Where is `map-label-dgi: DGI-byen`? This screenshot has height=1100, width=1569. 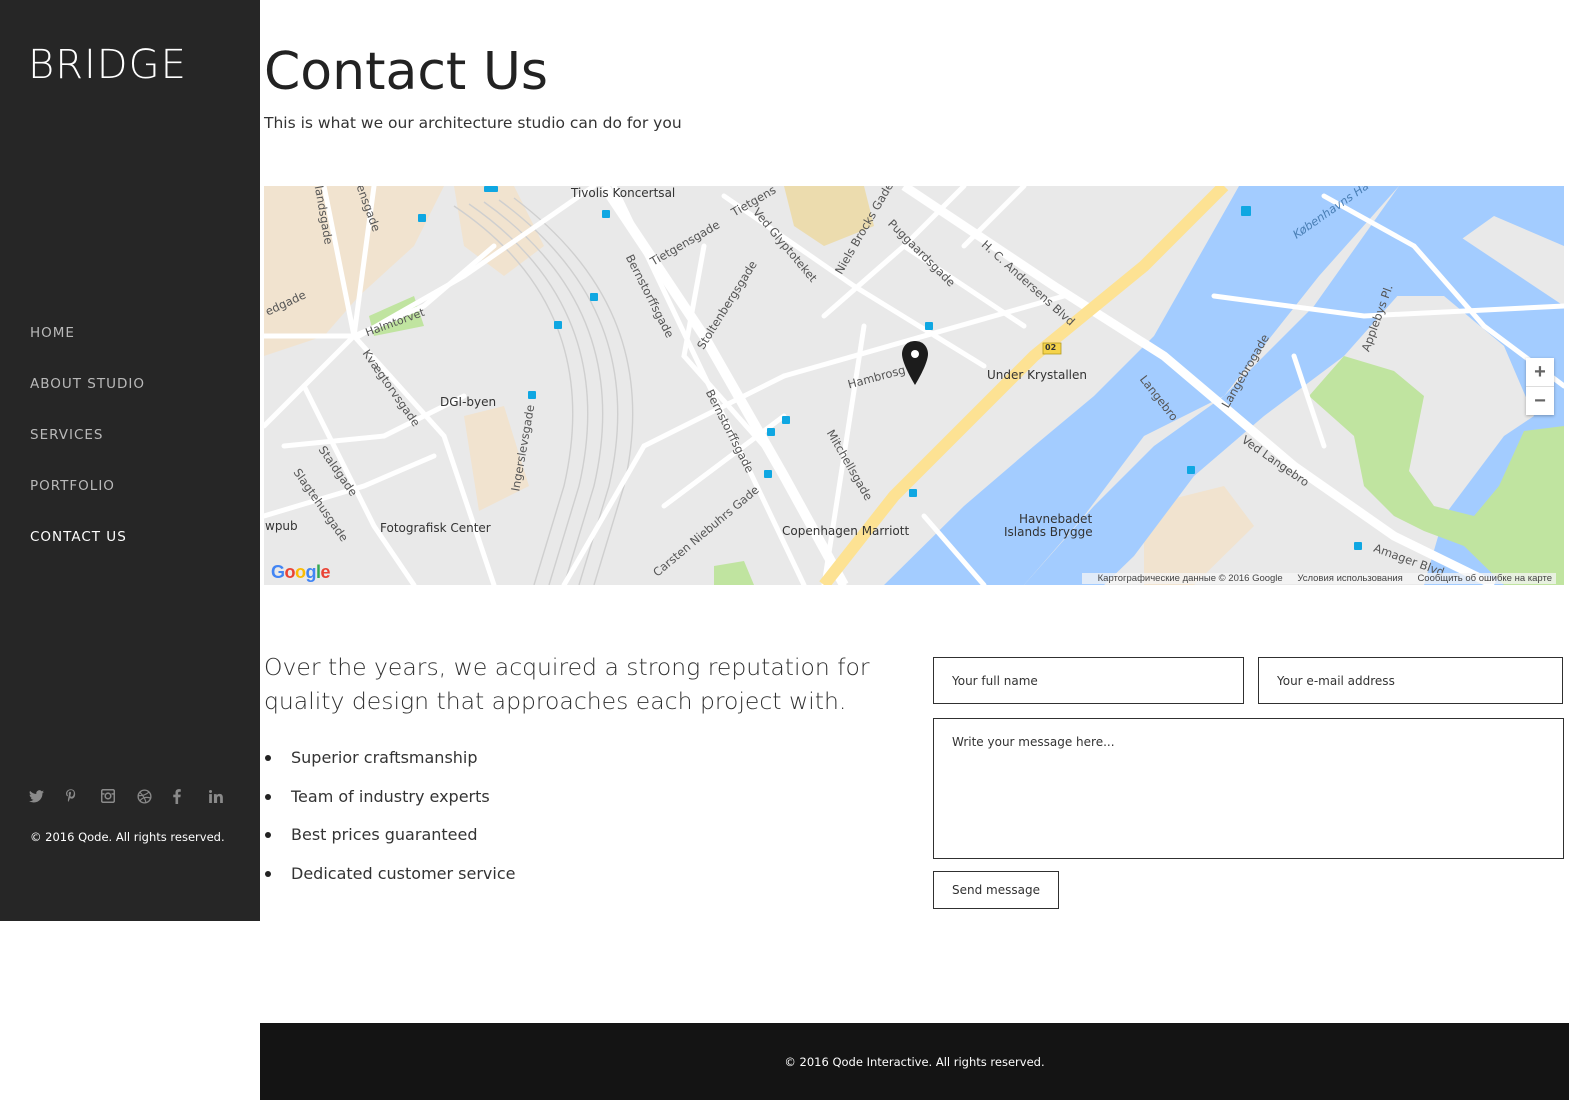
map-label-dgi: DGI-byen is located at coordinates (468, 402).